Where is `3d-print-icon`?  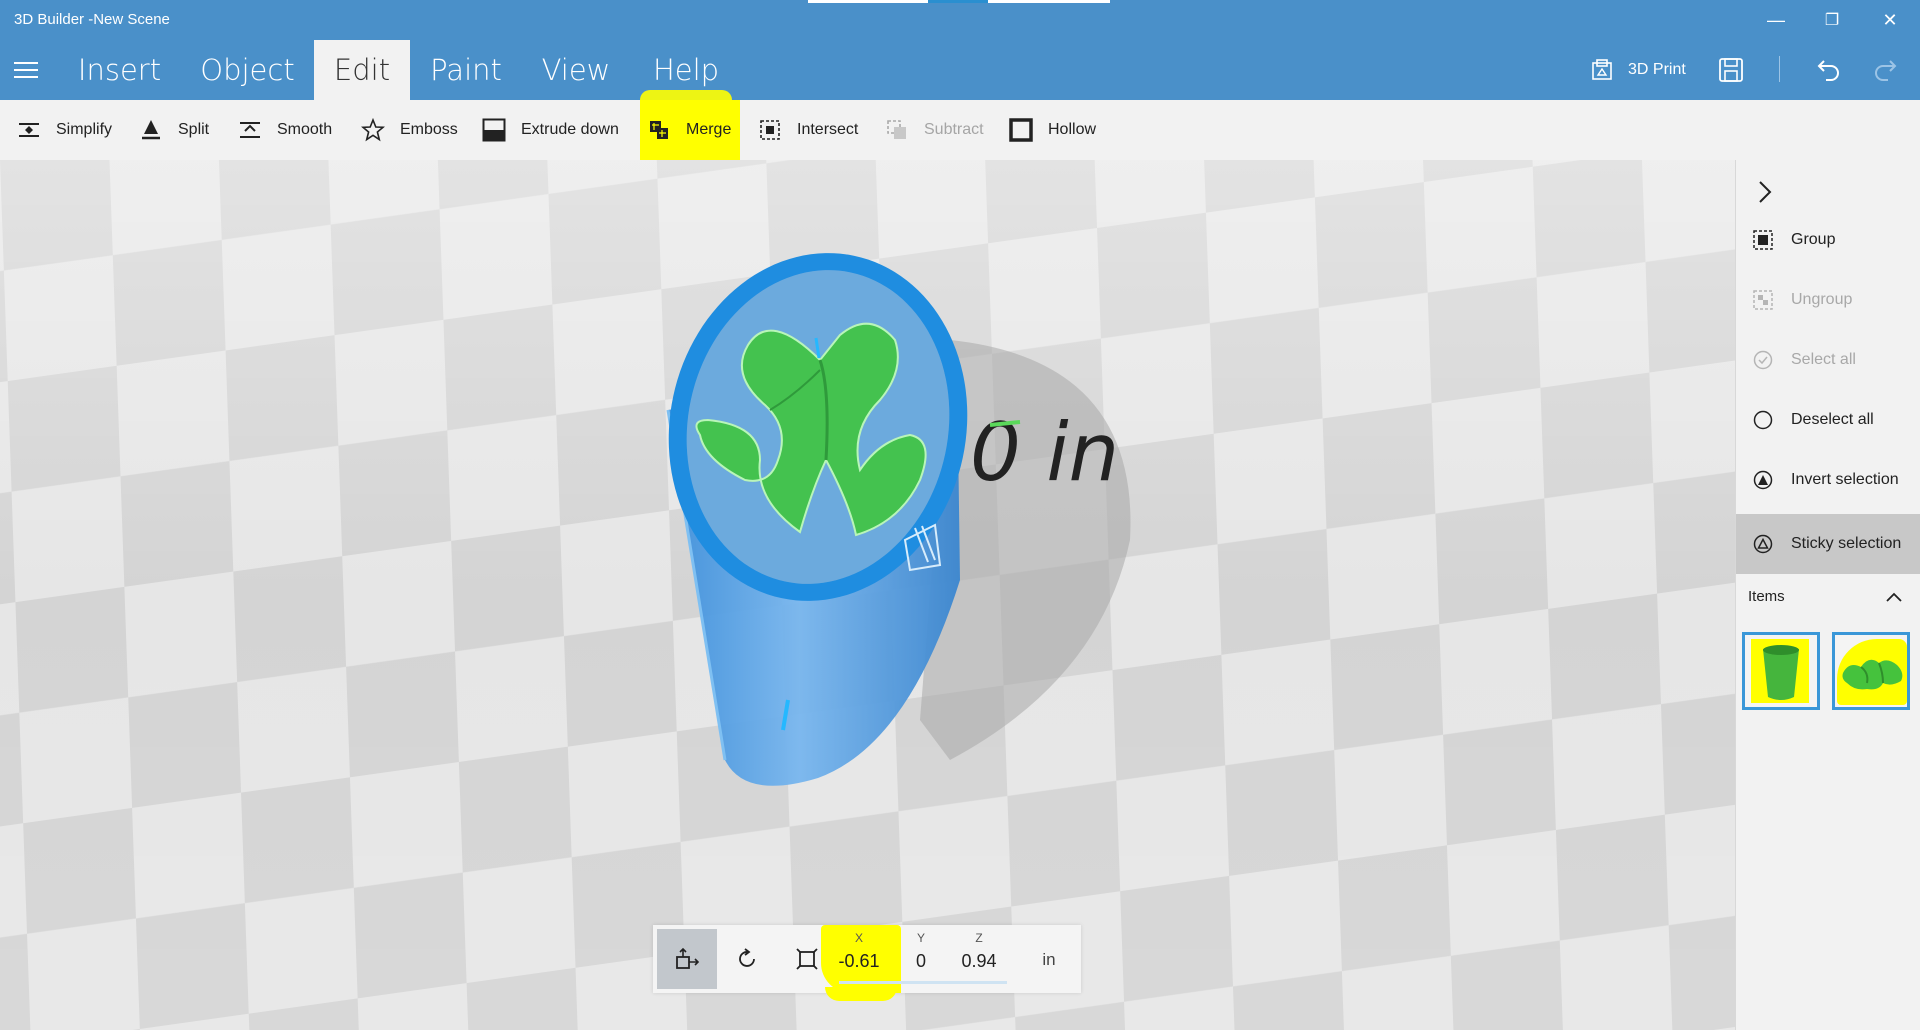
3d-print-icon is located at coordinates (1602, 69).